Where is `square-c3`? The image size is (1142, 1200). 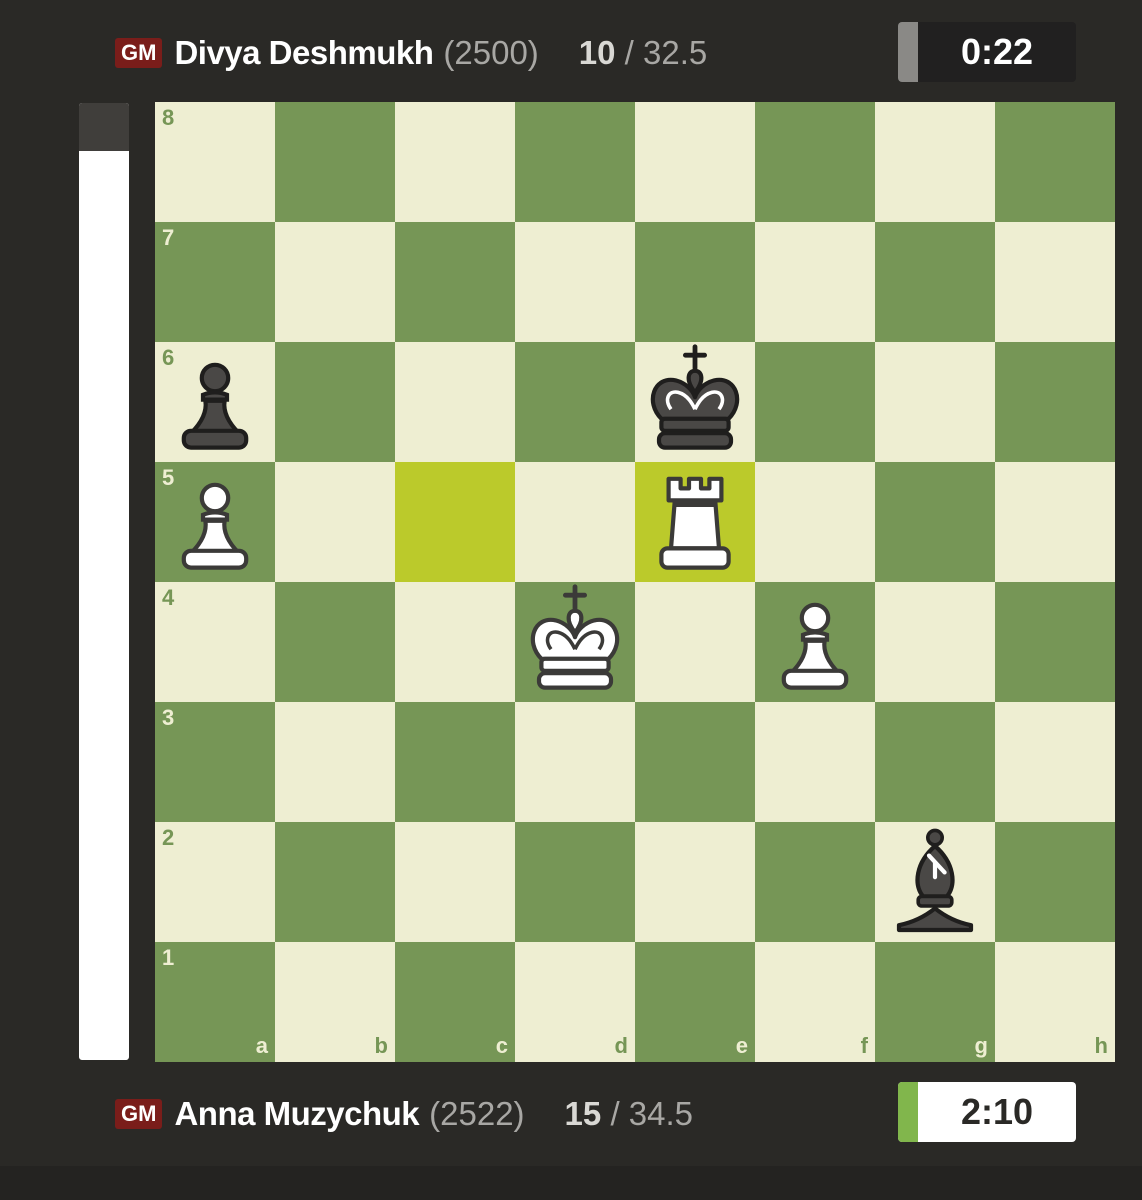
square-c3 is located at coordinates (455, 762).